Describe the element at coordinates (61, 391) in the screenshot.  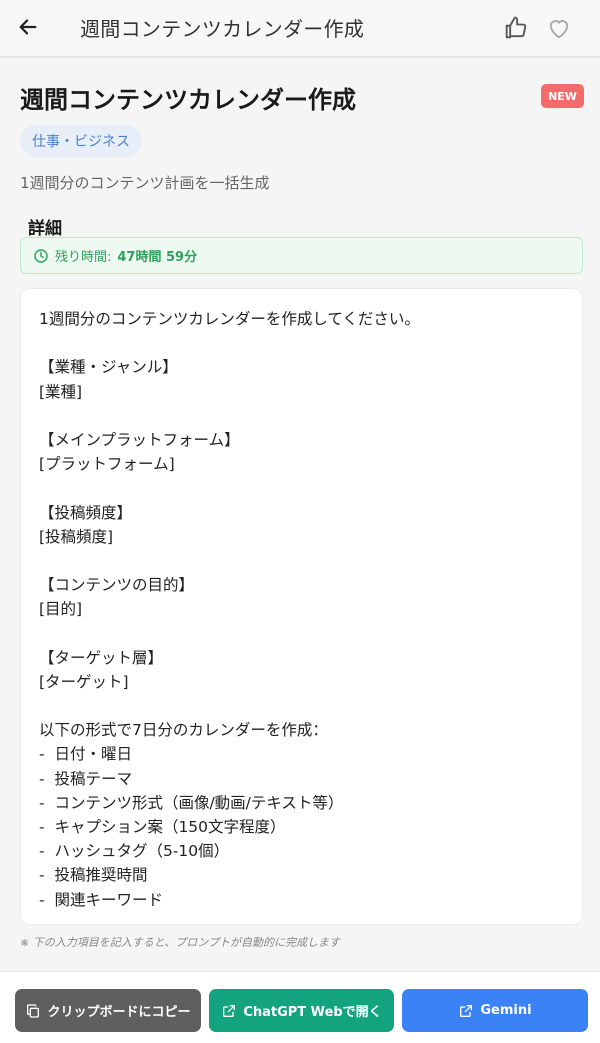
I see `prompt-line: [業種]` at that location.